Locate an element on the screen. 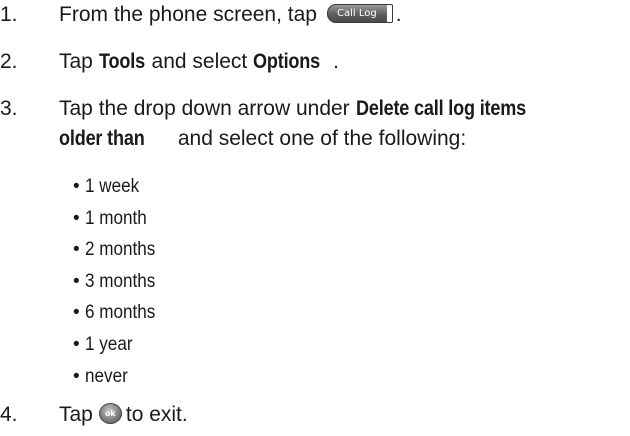 This screenshot has height=436, width=630. step-text-part: Tap the drop down arrow under is located at coordinates (207, 108).